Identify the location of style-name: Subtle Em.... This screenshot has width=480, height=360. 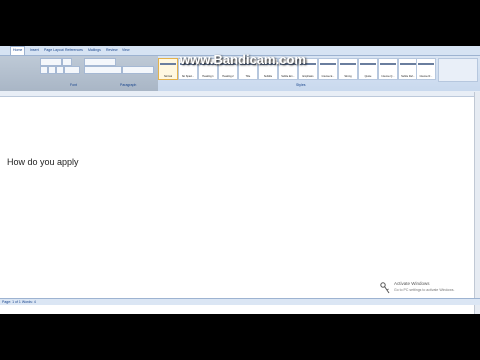
(288, 76).